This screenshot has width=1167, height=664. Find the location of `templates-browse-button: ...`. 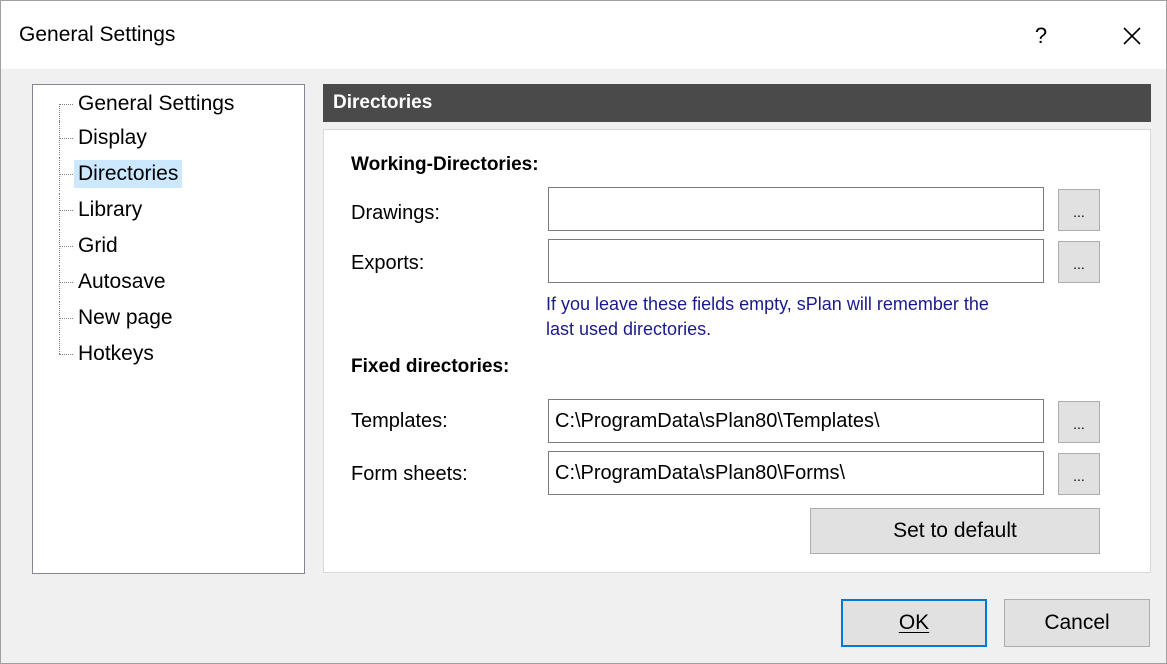

templates-browse-button: ... is located at coordinates (1079, 422).